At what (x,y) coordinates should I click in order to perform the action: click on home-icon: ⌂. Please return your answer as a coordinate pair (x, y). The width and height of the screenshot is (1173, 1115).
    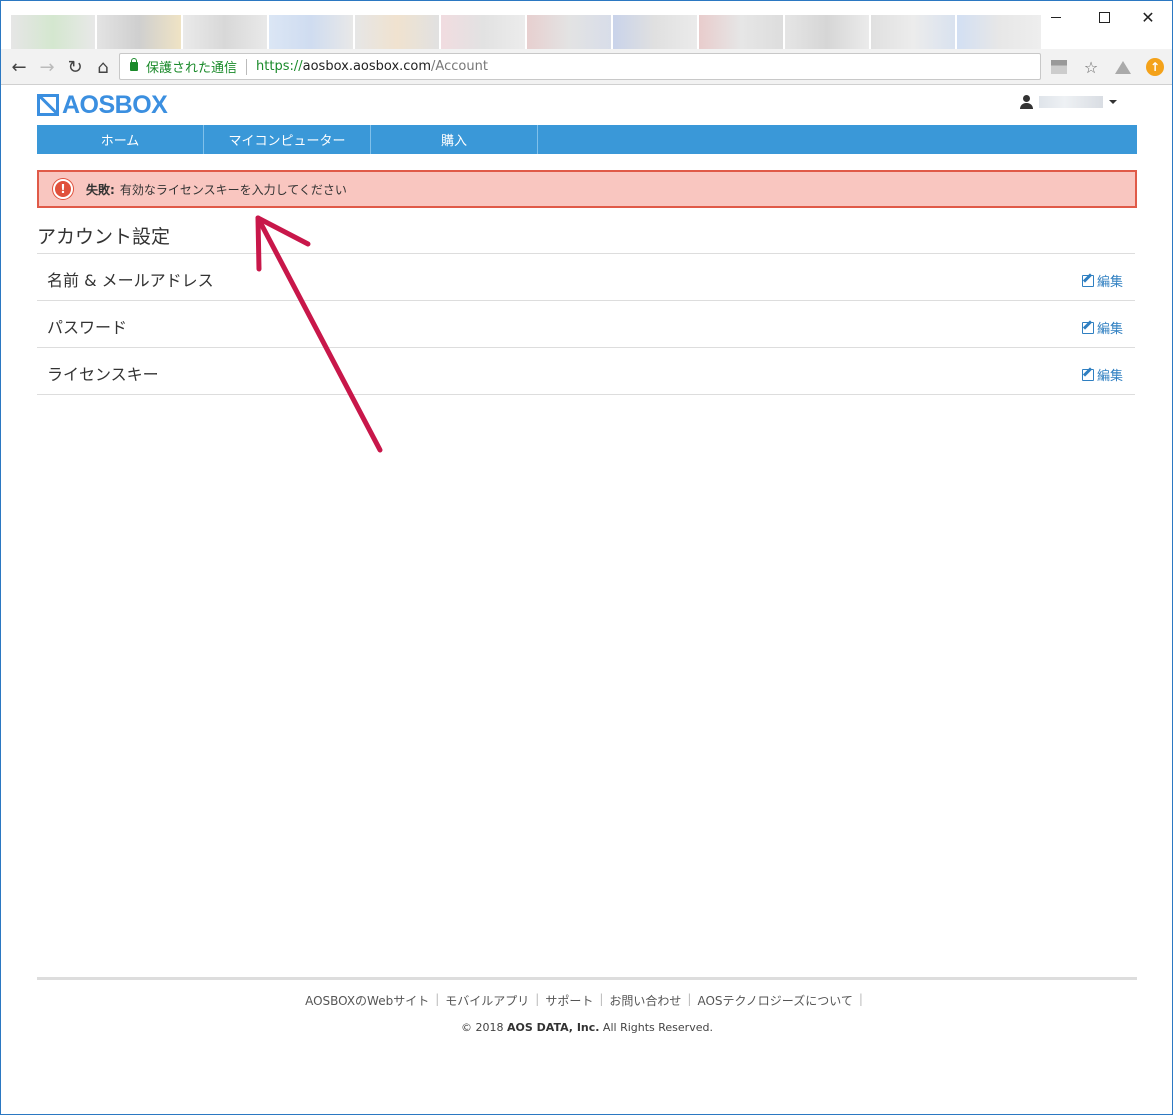
    Looking at the image, I should click on (103, 67).